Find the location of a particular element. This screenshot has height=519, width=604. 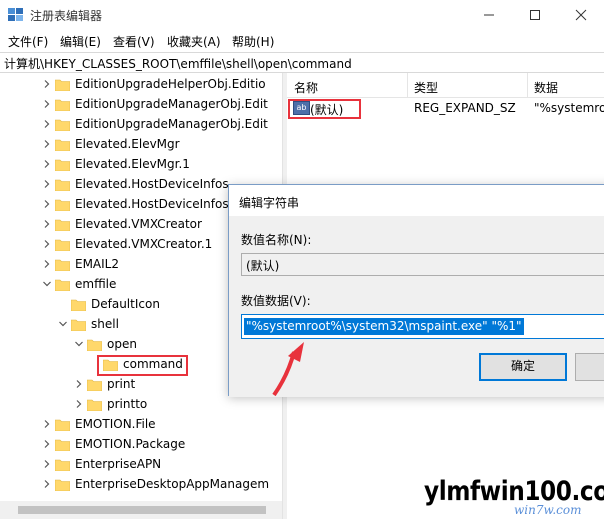

window-title: 注册表编辑器 is located at coordinates (66, 16).